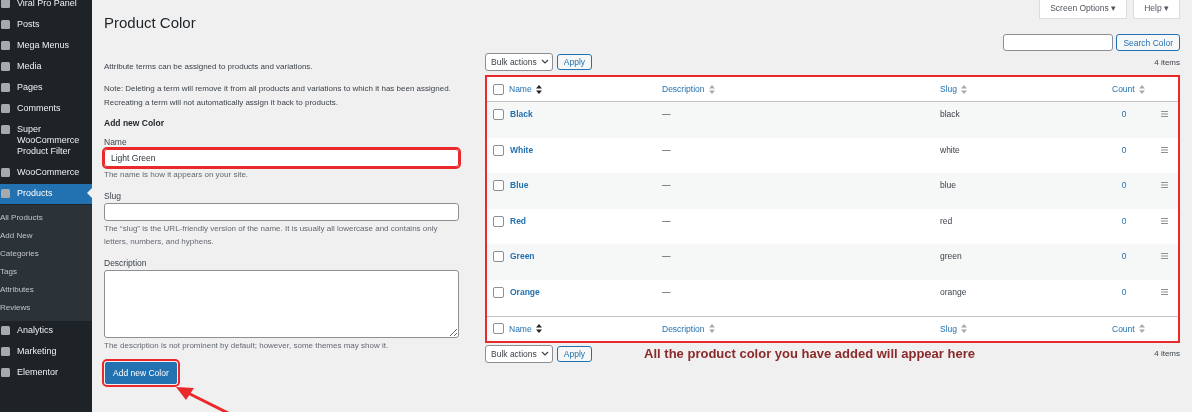 This screenshot has height=412, width=1192. I want to click on table-cell-text: black, so click(950, 113).